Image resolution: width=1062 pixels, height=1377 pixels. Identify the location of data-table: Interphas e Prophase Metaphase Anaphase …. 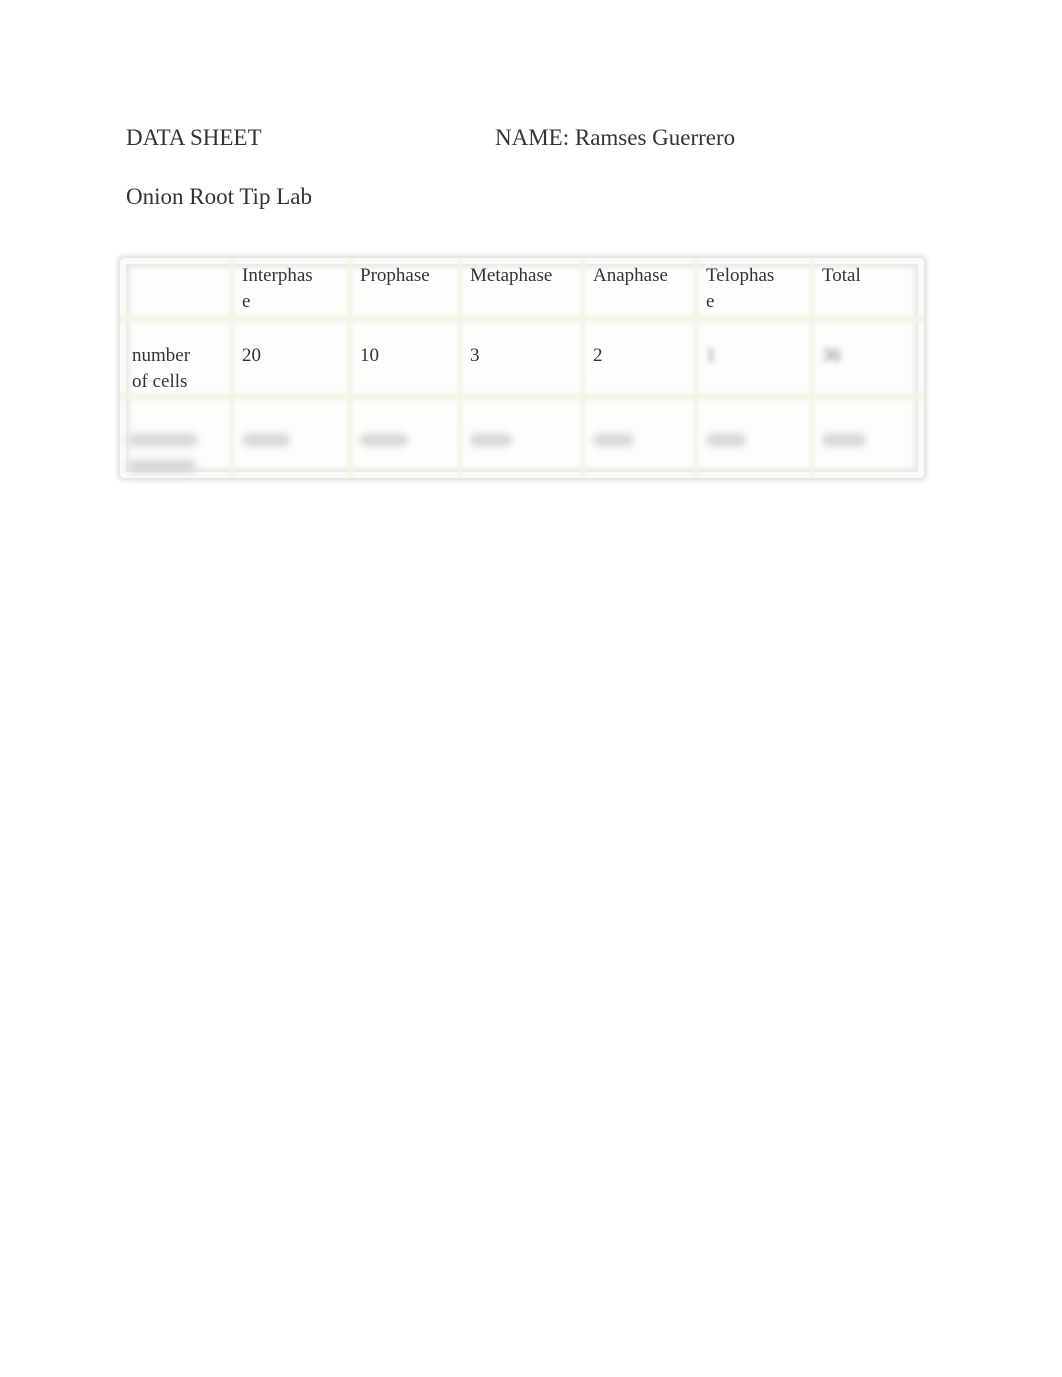
(522, 368).